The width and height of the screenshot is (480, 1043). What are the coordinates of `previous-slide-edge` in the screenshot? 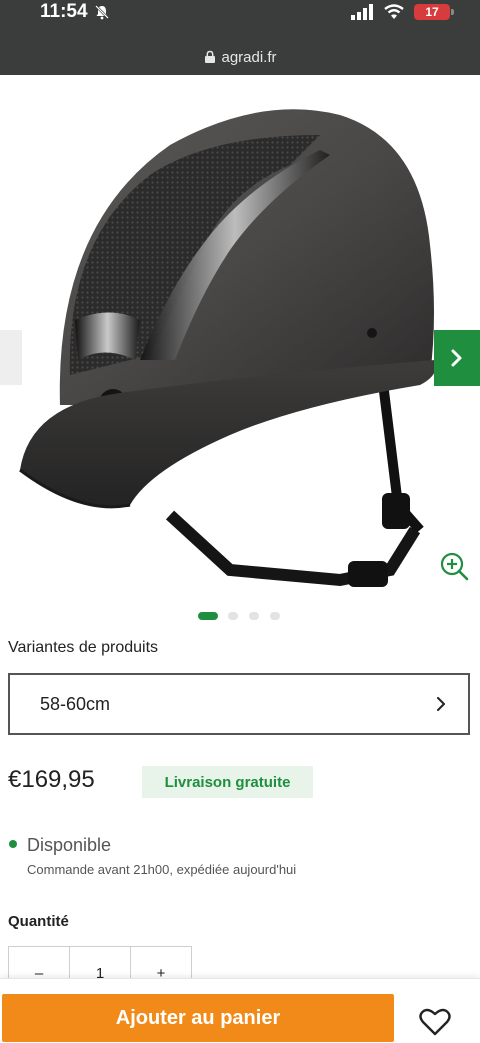 It's located at (11, 357).